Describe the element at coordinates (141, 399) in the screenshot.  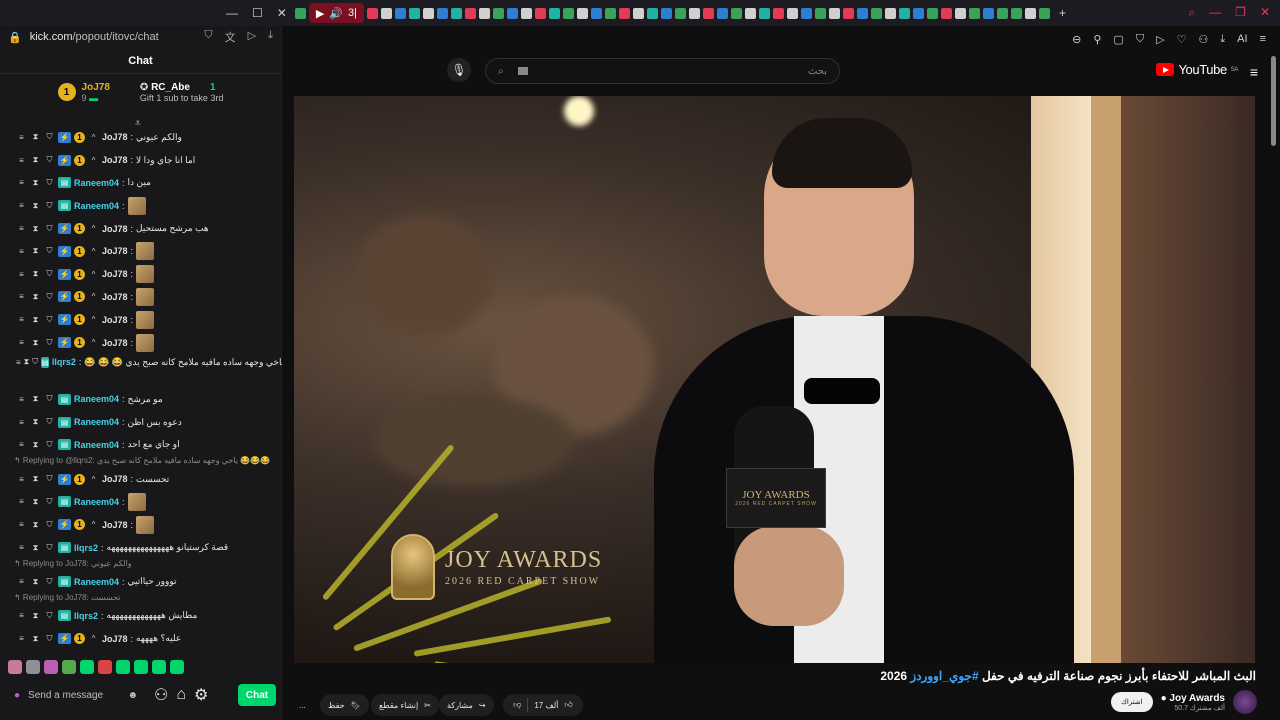
I see `chat-message: ≡ ⧗ ⛉ ▤ Raneem04: مو مرشح` at that location.